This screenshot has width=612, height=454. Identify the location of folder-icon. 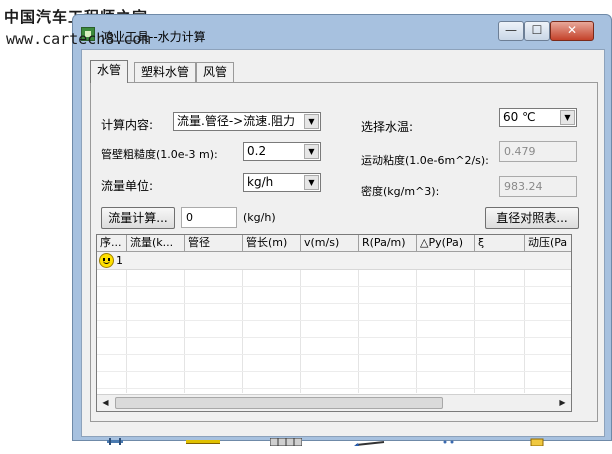
(537, 442).